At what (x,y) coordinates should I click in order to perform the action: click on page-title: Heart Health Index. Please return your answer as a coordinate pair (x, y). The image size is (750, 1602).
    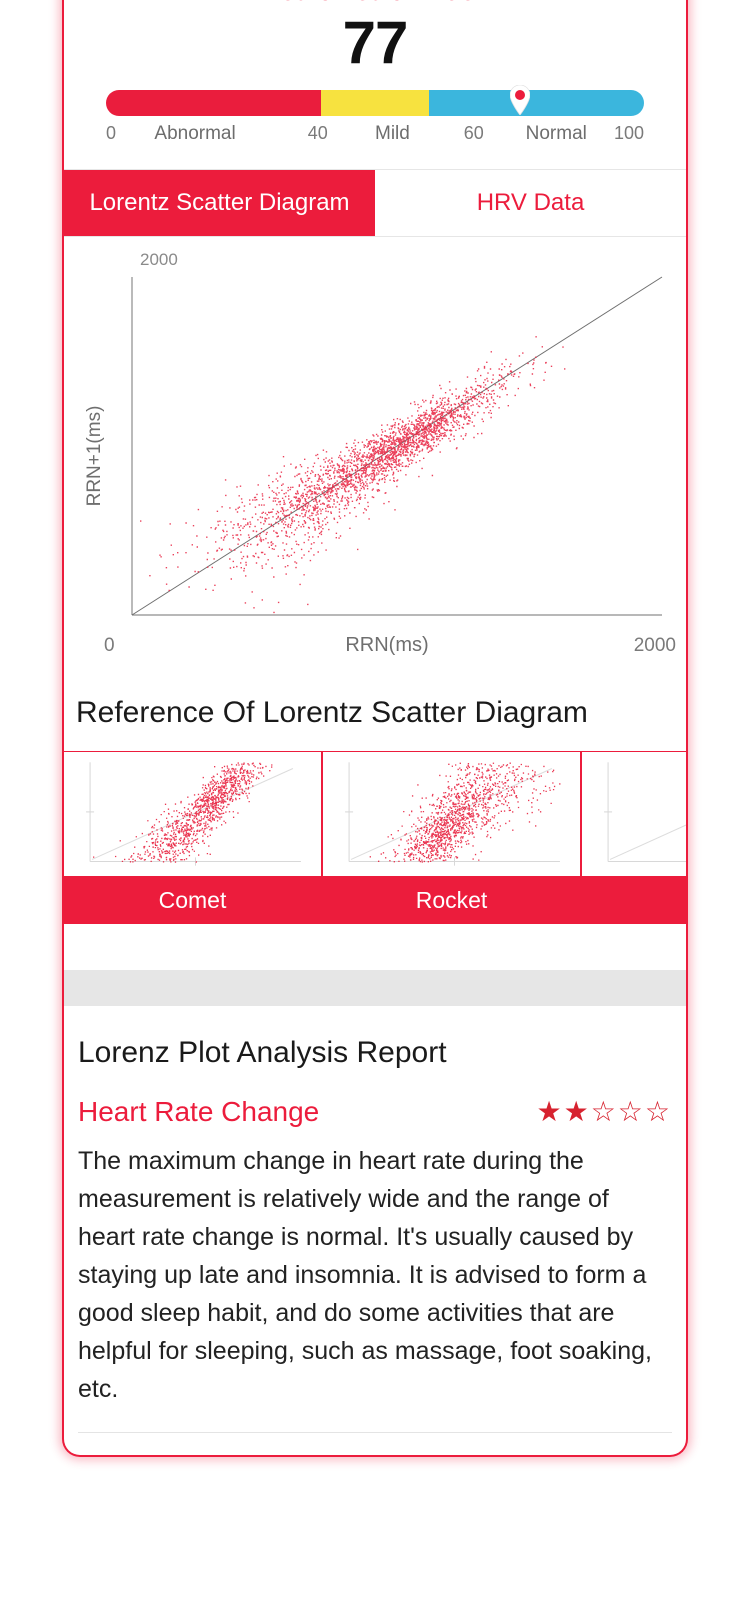
    Looking at the image, I should click on (375, 4).